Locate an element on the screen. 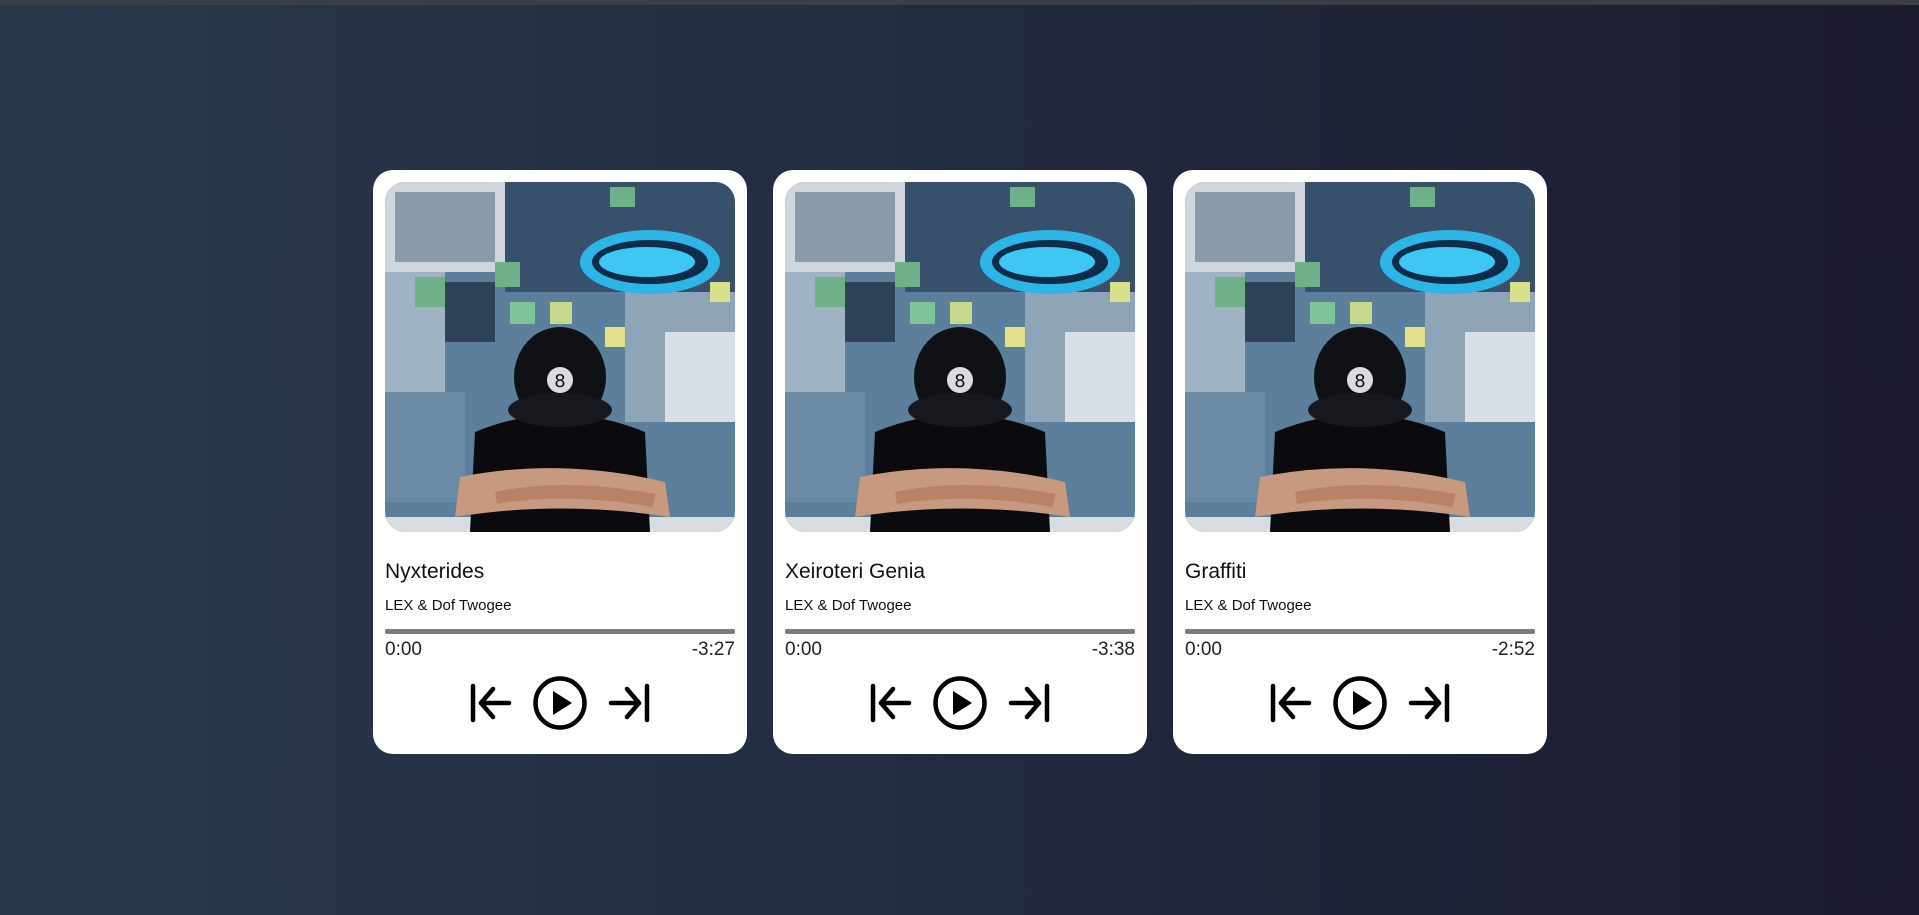 This screenshot has width=1919, height=915. track-title: Nyxterides is located at coordinates (435, 571).